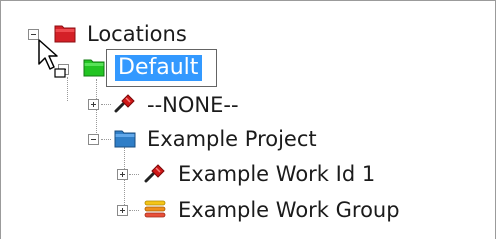 This screenshot has width=496, height=240. What do you see at coordinates (289, 210) in the screenshot?
I see `tree-node-label: Example Work Group` at bounding box center [289, 210].